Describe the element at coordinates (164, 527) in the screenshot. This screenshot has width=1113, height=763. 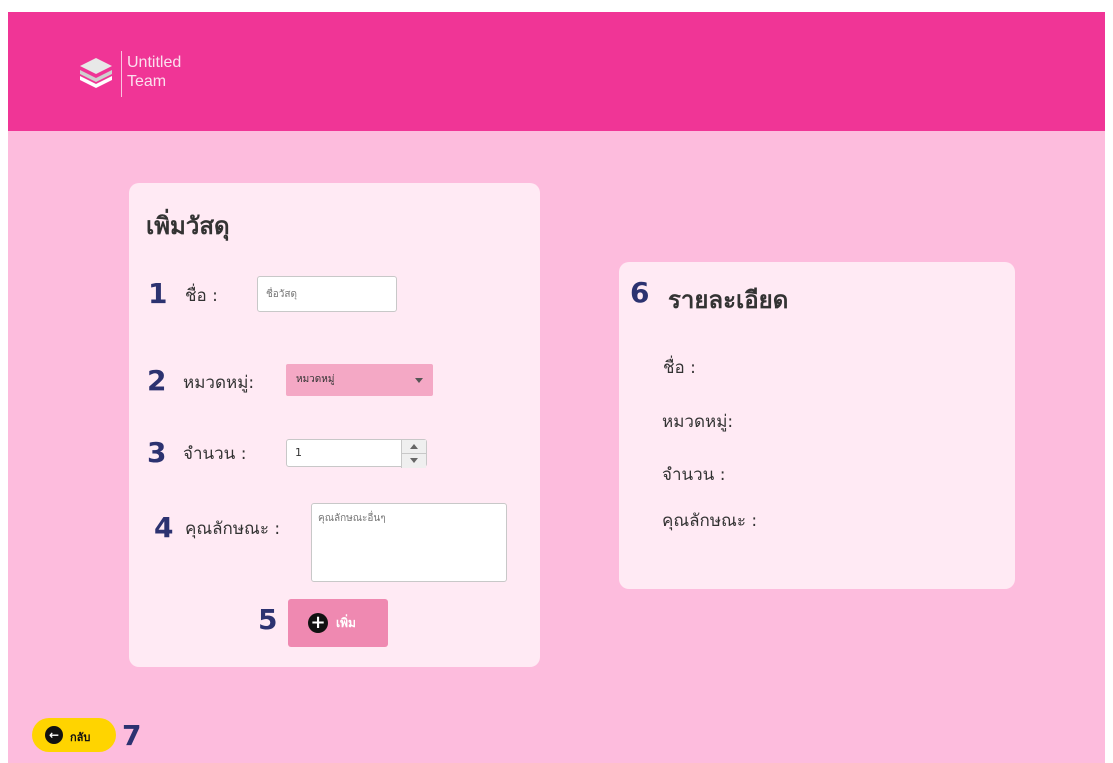
I see `step-number-4: 4` at that location.